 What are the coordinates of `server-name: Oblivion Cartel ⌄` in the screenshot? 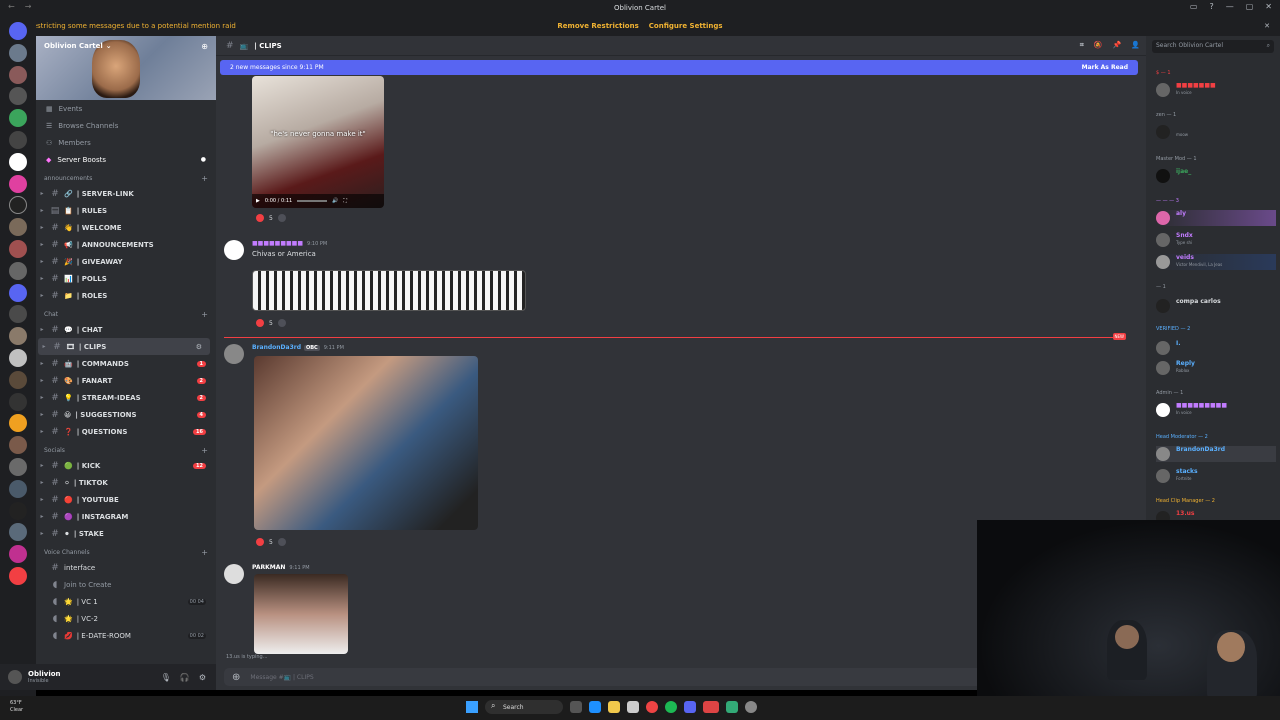 It's located at (78, 46).